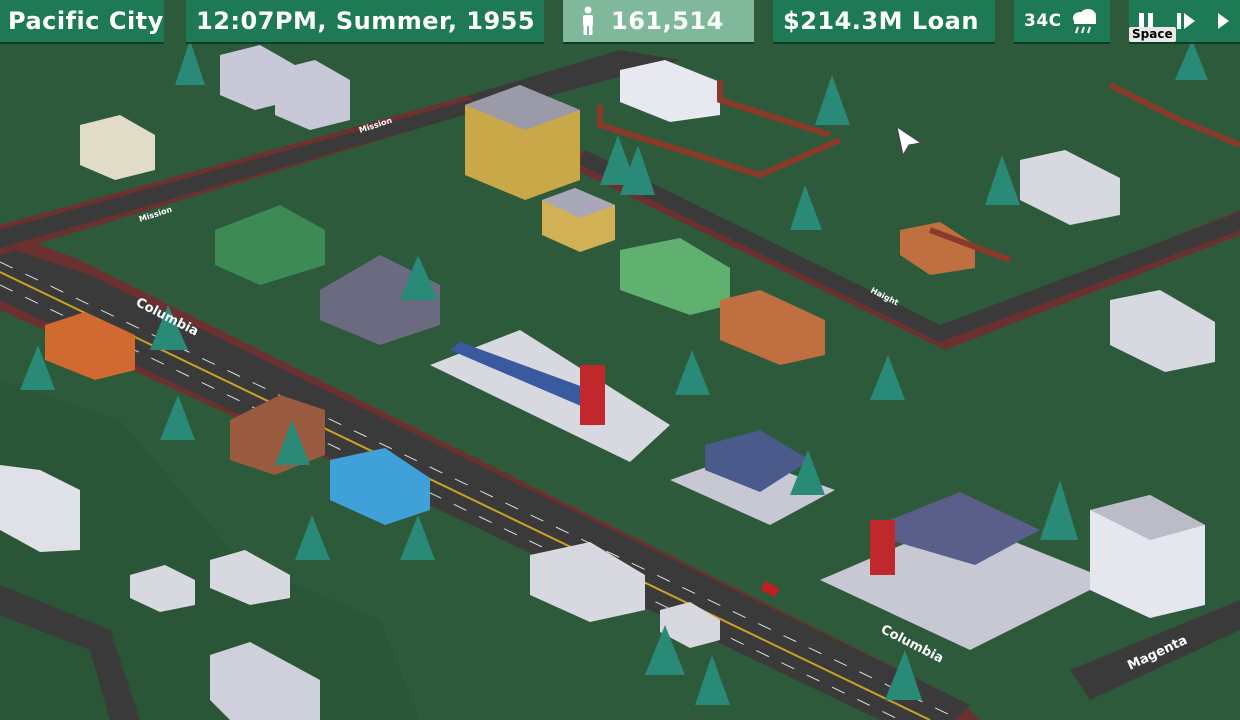 Image resolution: width=1240 pixels, height=720 pixels. I want to click on mouse-cursor-icon, so click(909, 141).